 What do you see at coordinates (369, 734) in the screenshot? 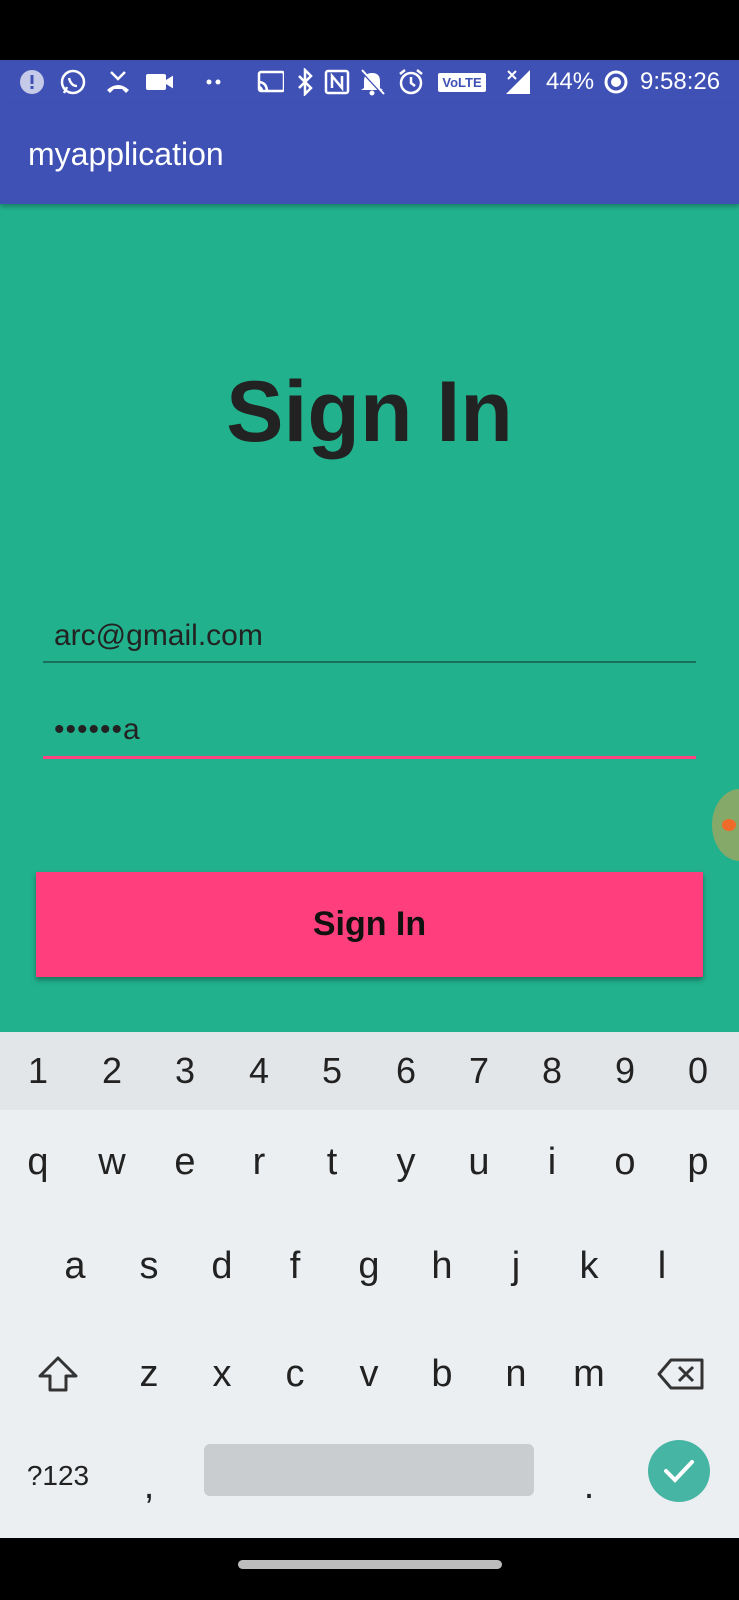
I see `password-field: ••••••a` at bounding box center [369, 734].